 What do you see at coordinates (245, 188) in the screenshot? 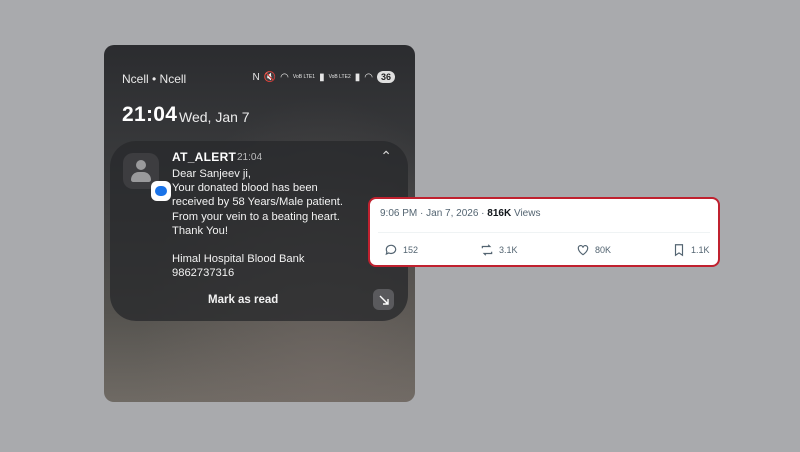
I see `message-line: Your donated blood has been` at bounding box center [245, 188].